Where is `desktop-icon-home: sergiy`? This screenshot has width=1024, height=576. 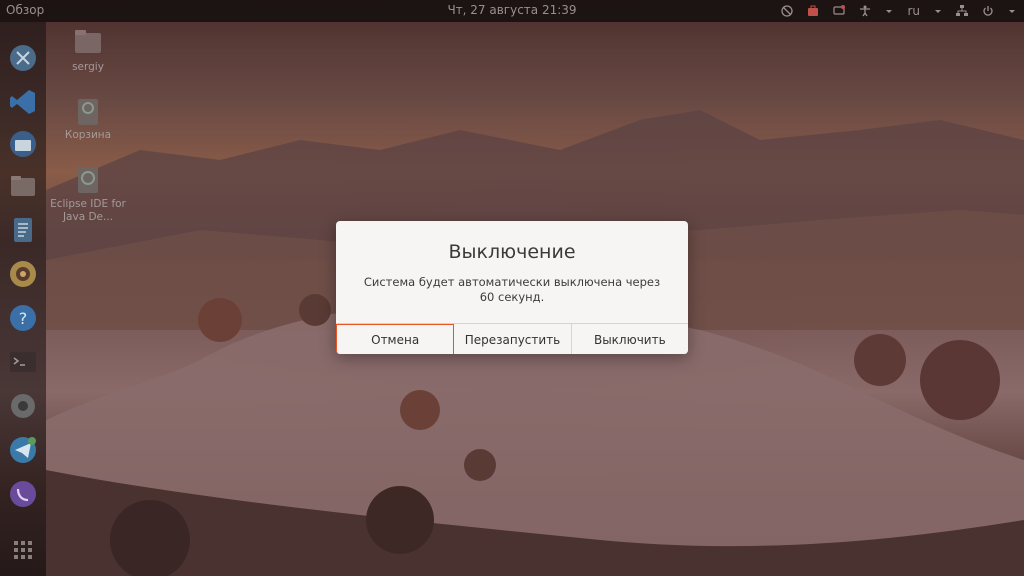
desktop-icon-home: sergiy is located at coordinates (88, 51).